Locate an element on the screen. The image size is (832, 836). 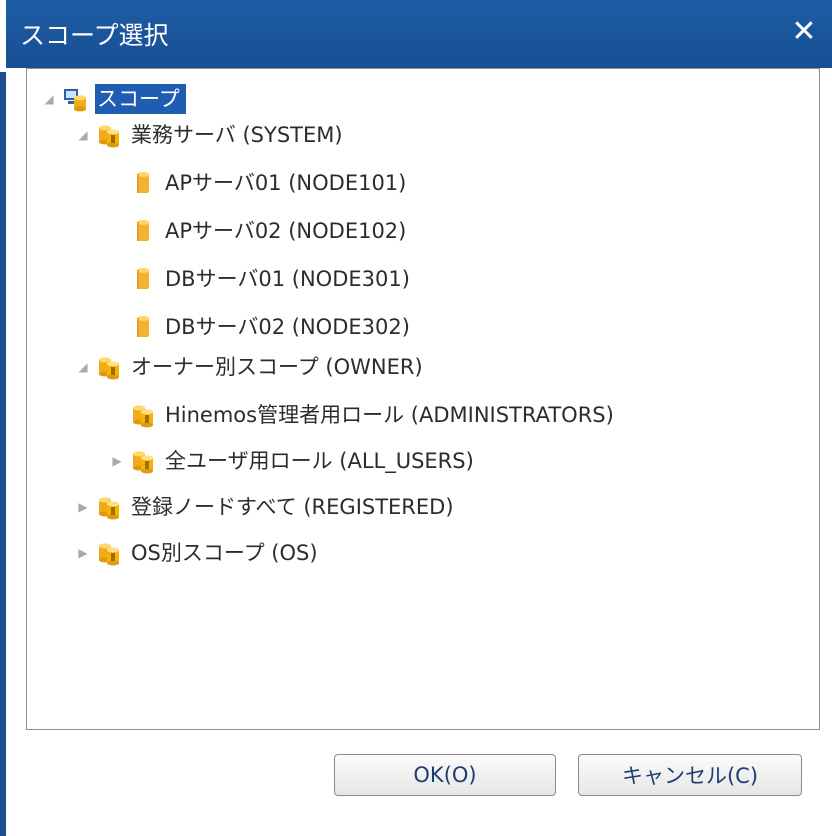
tree-item-administrators: Hinemos管理者用ロール (ADMINISTRATORS) is located at coordinates (364, 415).